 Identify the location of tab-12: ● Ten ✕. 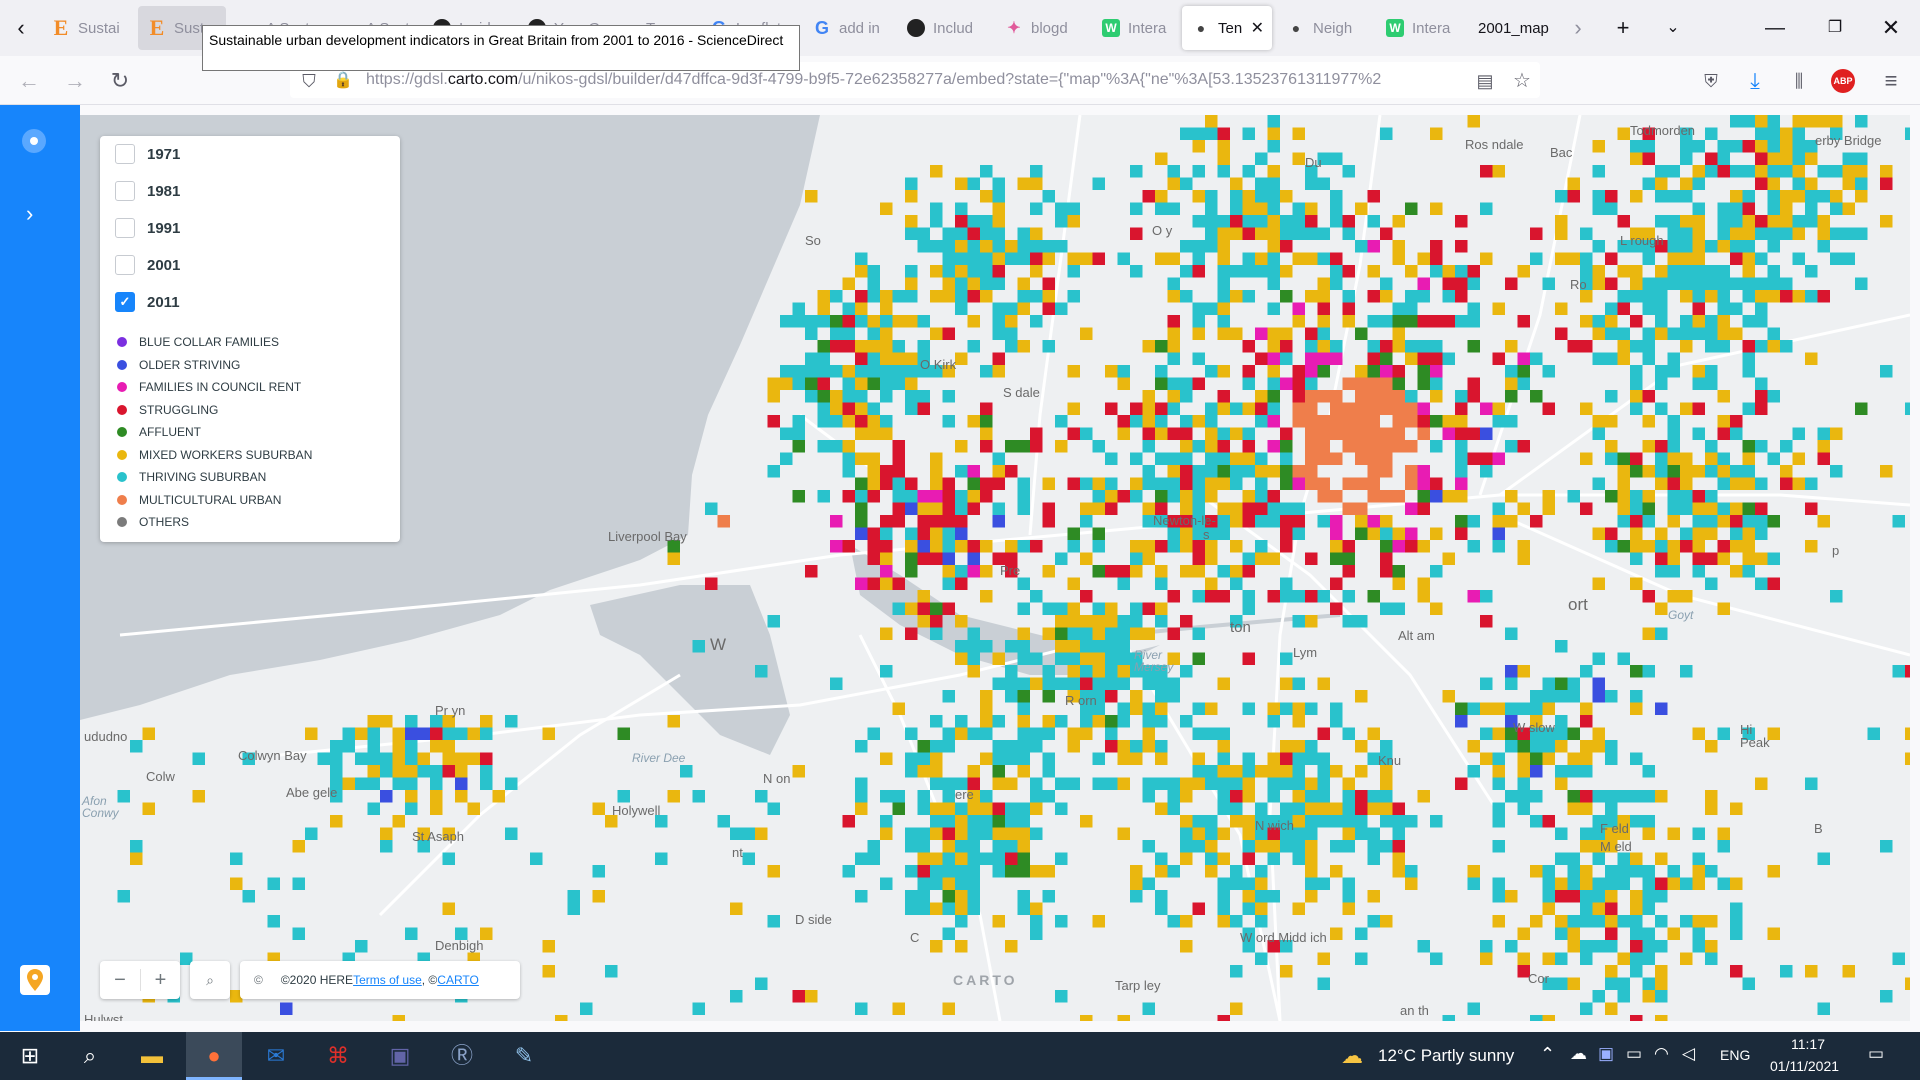
(1227, 28).